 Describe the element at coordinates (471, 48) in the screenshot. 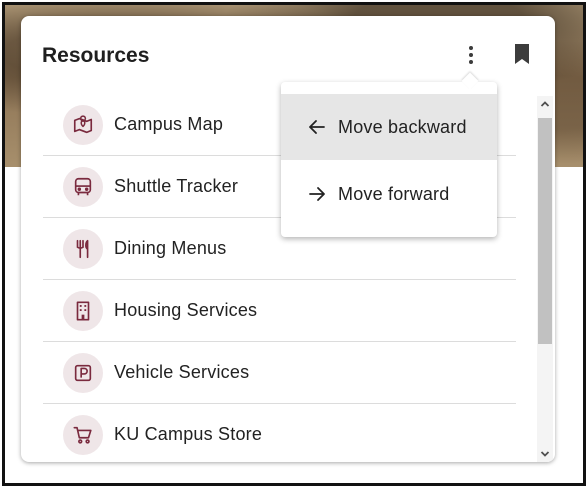

I see `more-vertical-icon` at that location.